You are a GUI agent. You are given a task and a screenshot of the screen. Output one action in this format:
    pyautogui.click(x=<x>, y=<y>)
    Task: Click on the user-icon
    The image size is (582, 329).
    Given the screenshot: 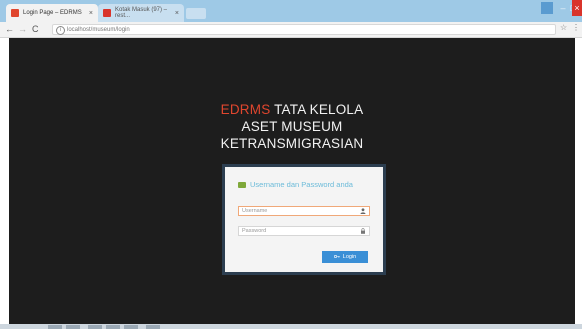 What is the action you would take?
    pyautogui.click(x=363, y=212)
    